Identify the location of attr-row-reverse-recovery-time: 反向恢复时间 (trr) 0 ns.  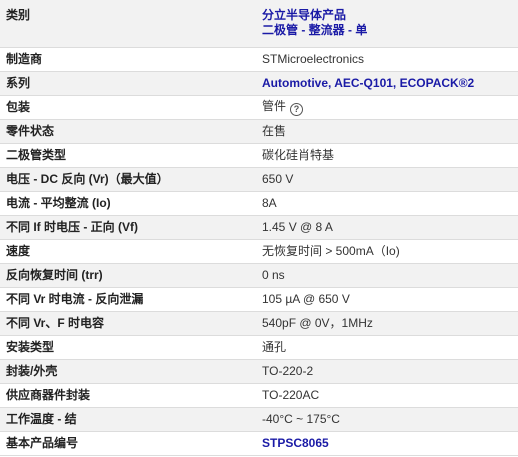
(259, 275).